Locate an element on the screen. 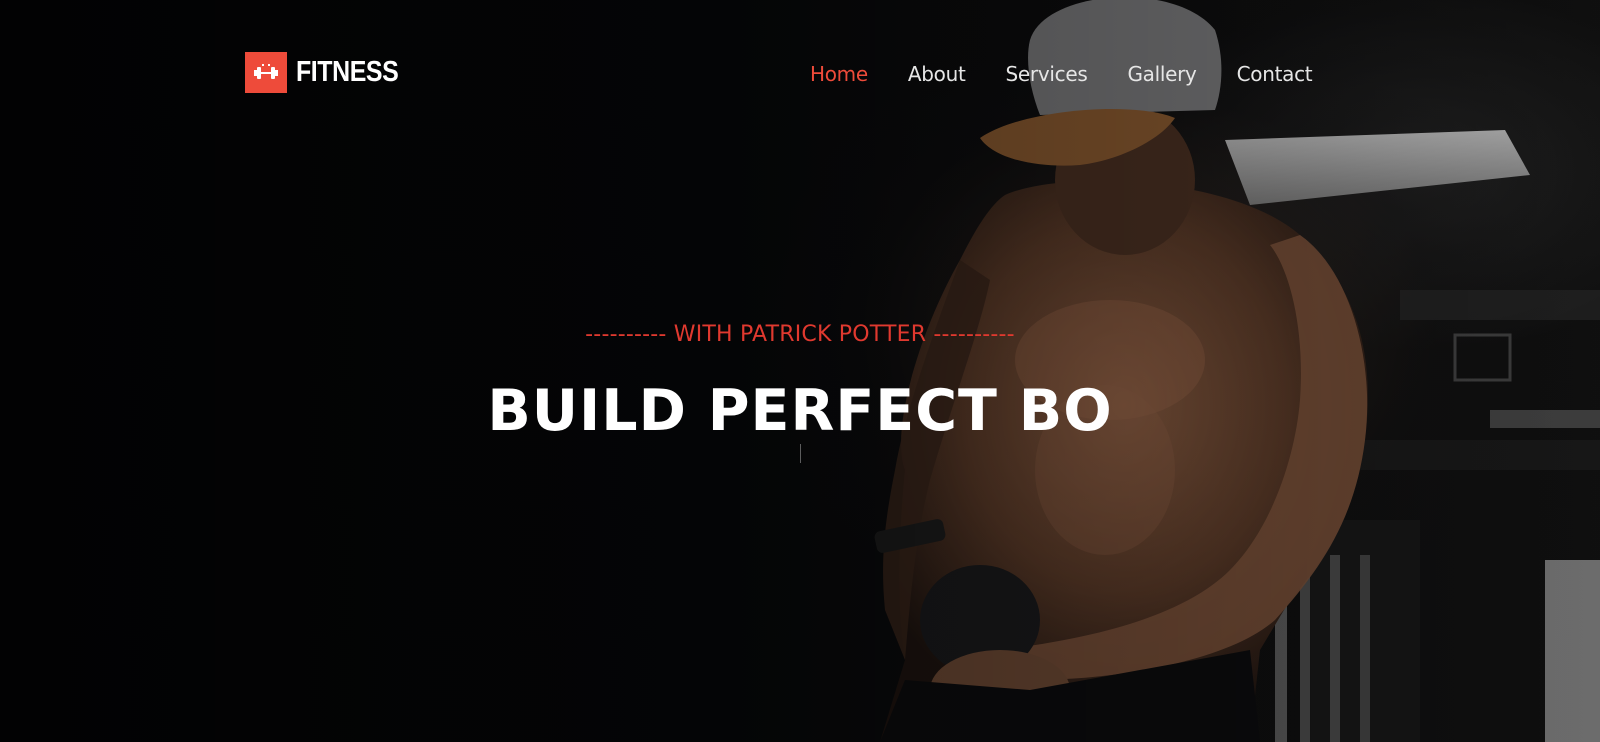  site-logo: FITNESS is located at coordinates (330, 72).